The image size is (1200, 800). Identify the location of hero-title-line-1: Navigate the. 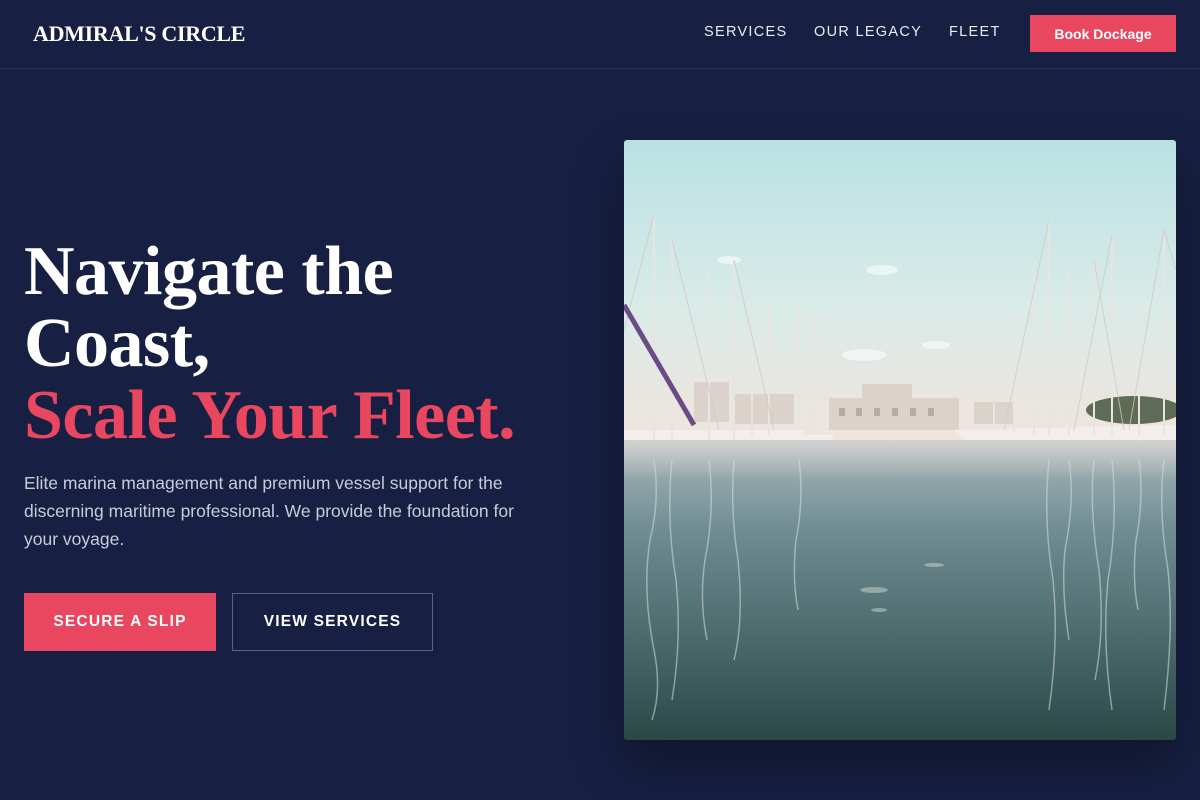
(209, 271).